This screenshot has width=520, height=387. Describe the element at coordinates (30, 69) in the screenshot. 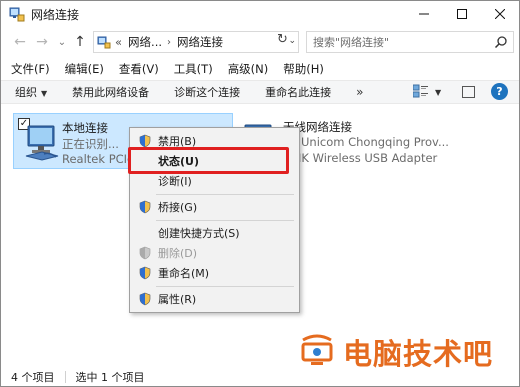

I see `menu-file: 文件(F)` at that location.